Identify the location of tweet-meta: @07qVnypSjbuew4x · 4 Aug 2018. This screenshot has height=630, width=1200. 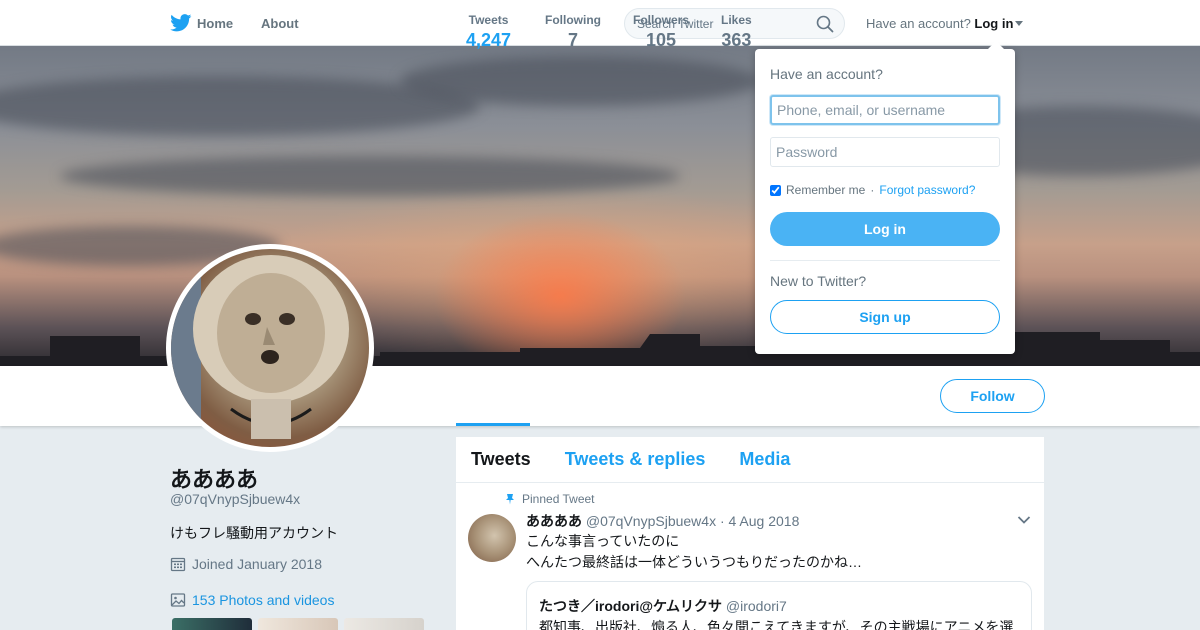
(692, 521).